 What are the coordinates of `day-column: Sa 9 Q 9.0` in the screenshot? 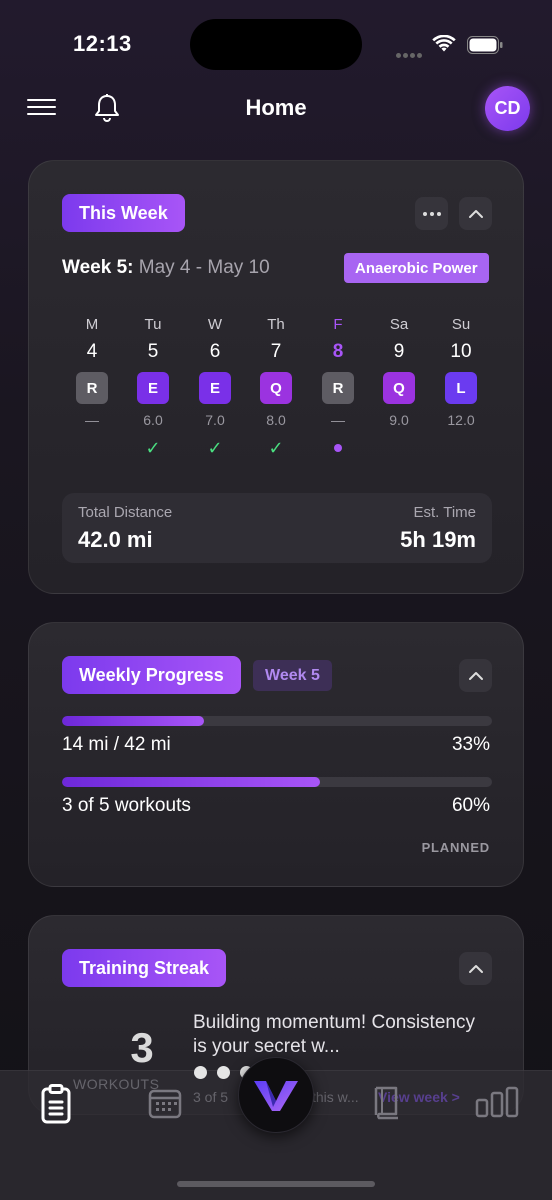 It's located at (399, 387).